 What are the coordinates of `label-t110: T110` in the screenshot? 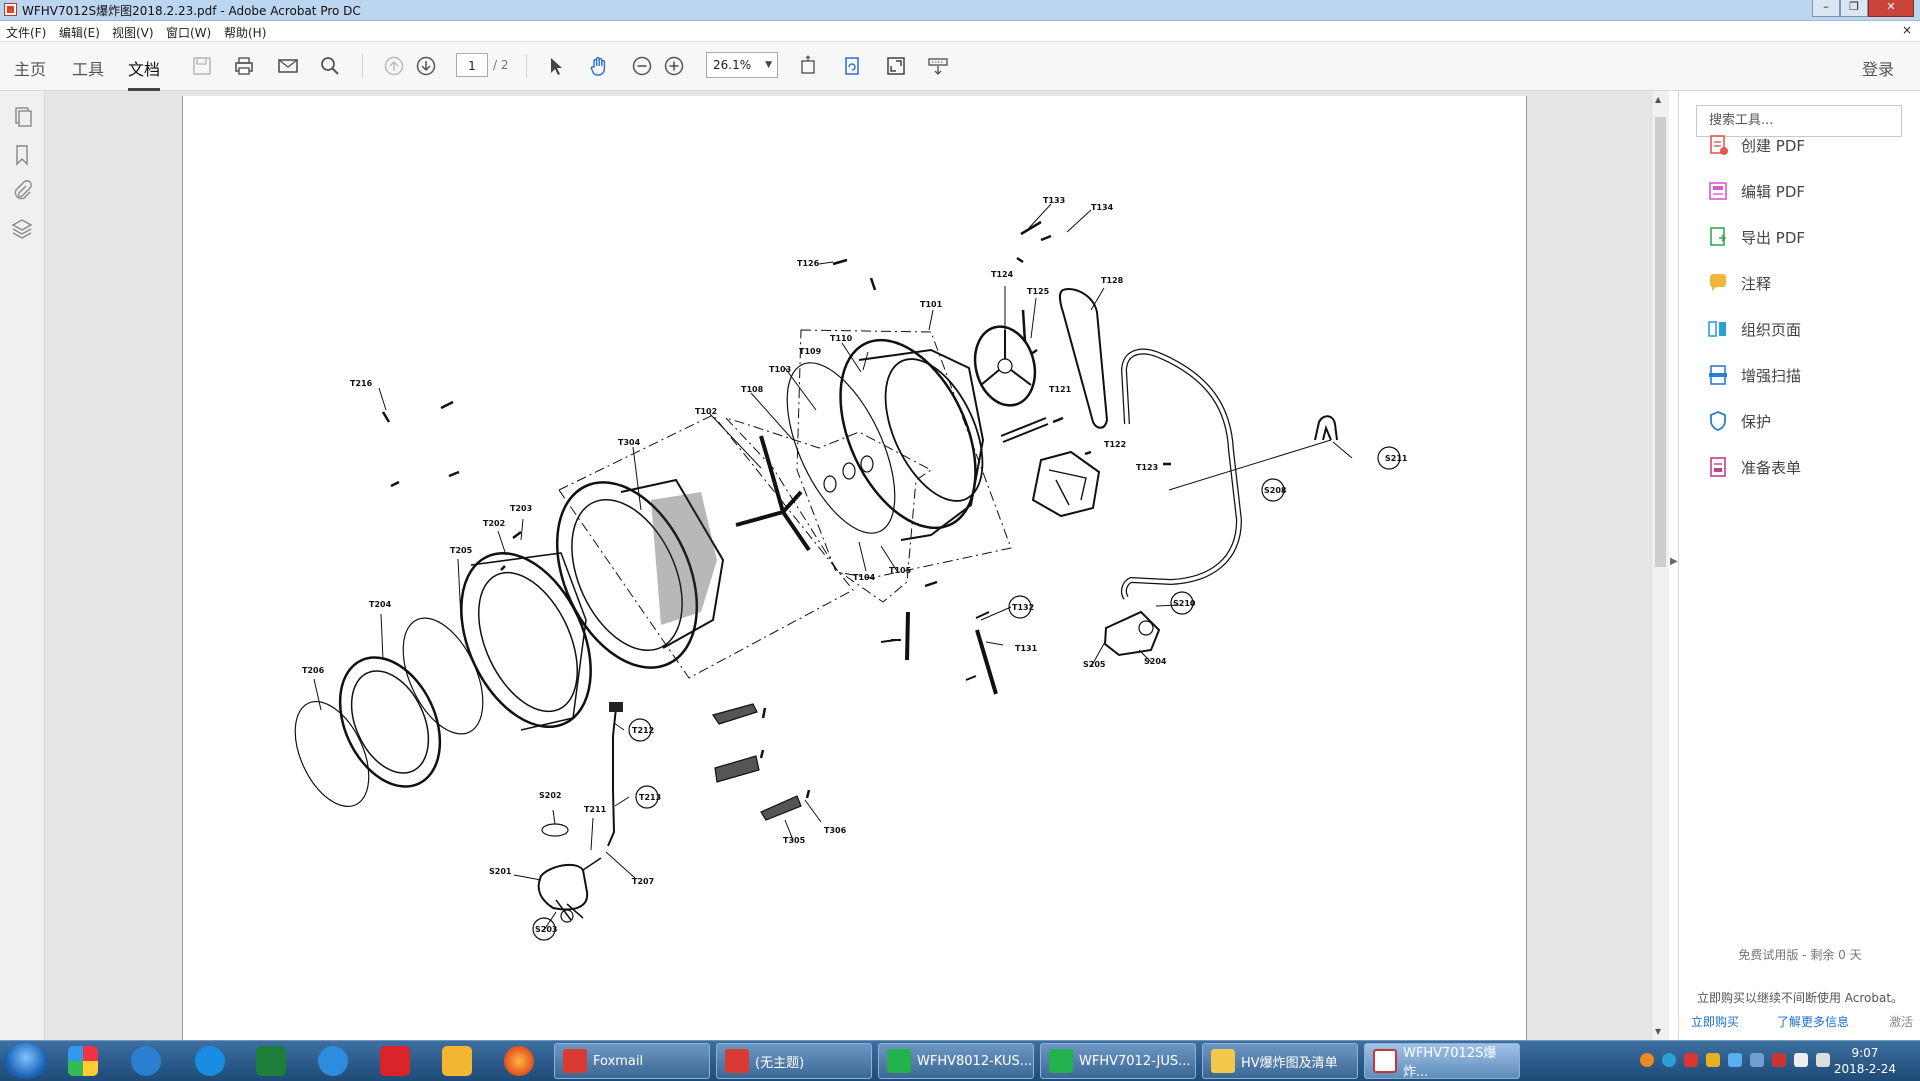 It's located at (841, 338).